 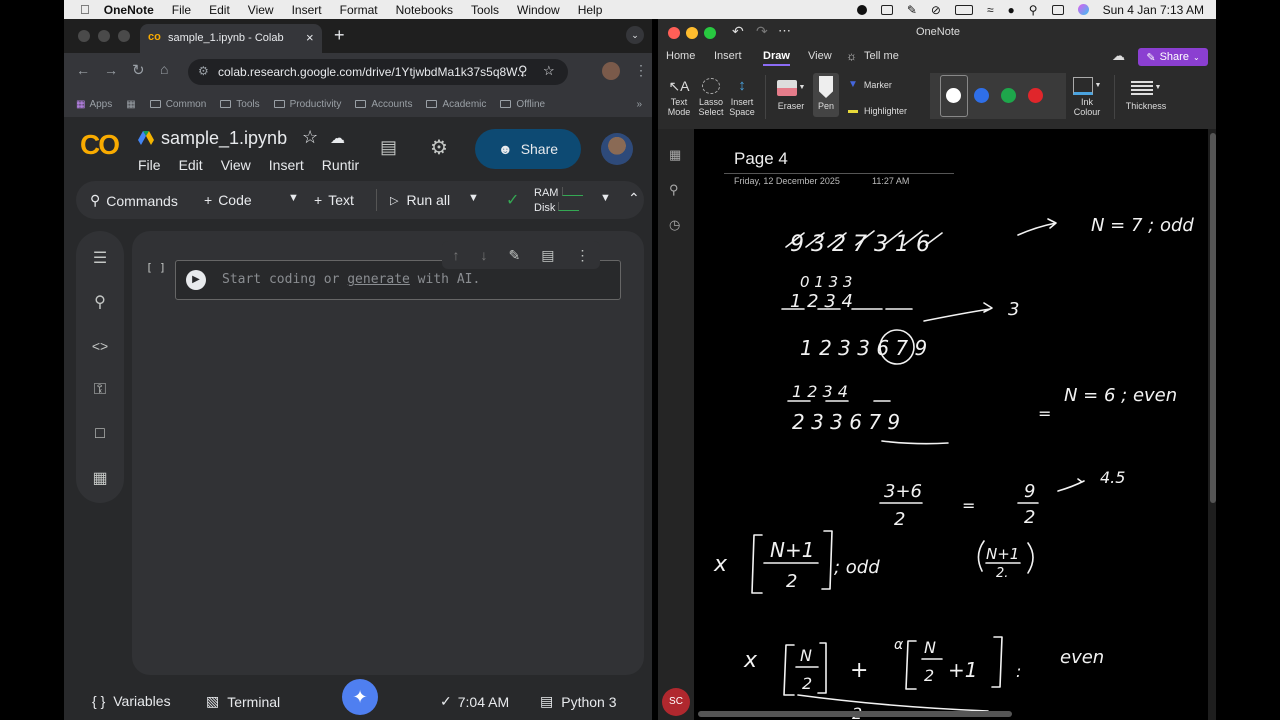 What do you see at coordinates (1011, 10) in the screenshot?
I see `user-icon: ●` at bounding box center [1011, 10].